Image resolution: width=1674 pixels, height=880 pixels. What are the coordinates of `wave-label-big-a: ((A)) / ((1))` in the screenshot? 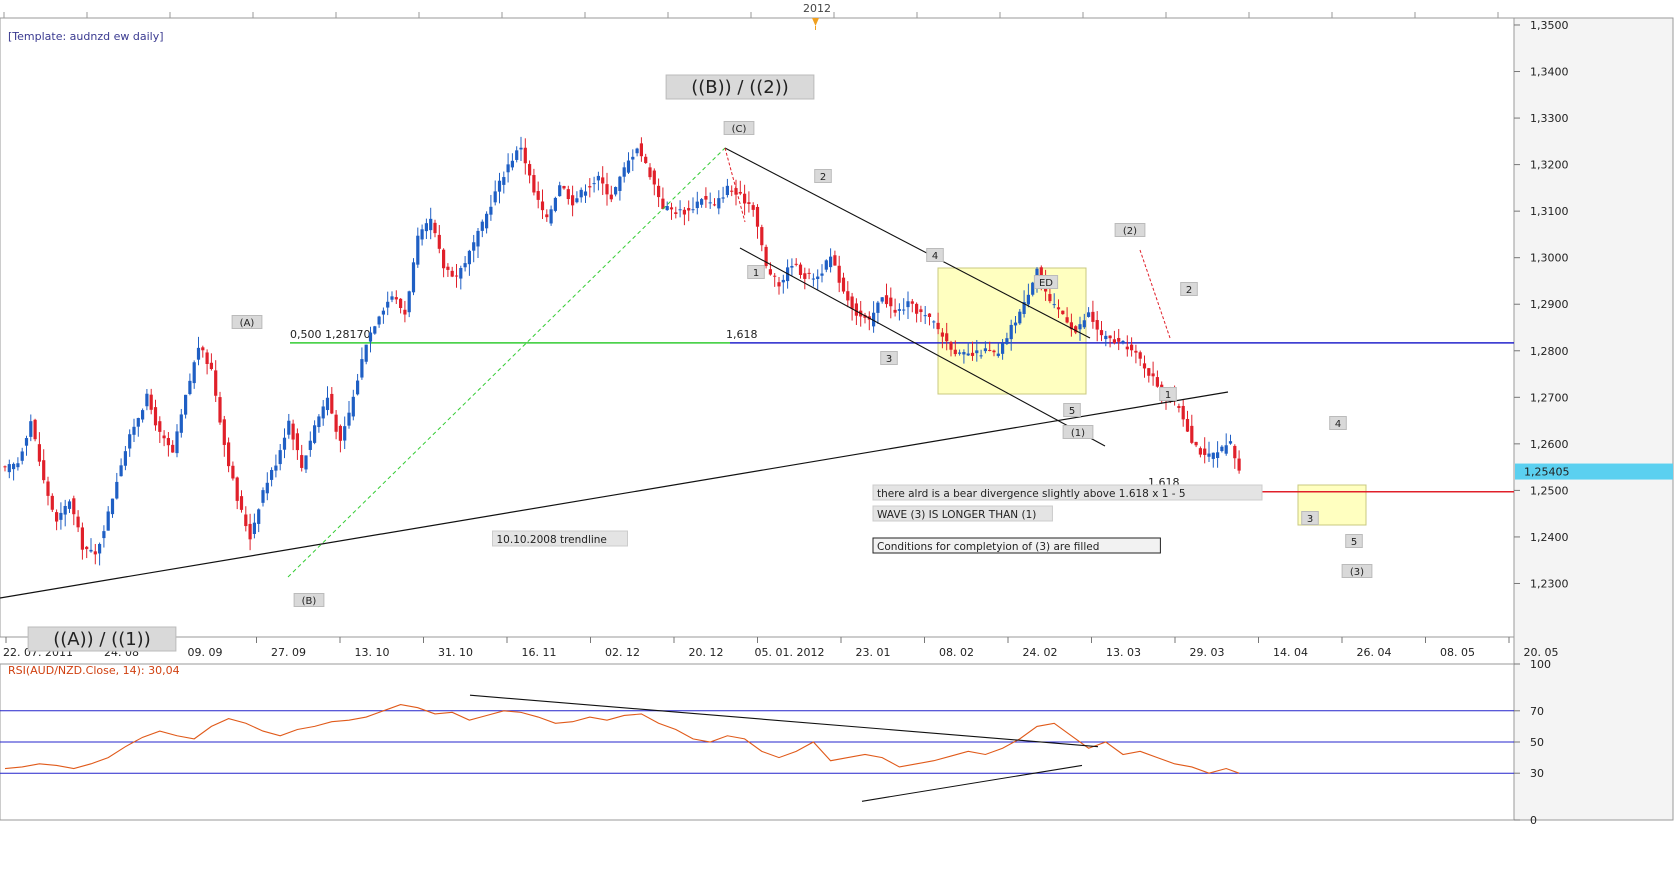 It's located at (101, 639).